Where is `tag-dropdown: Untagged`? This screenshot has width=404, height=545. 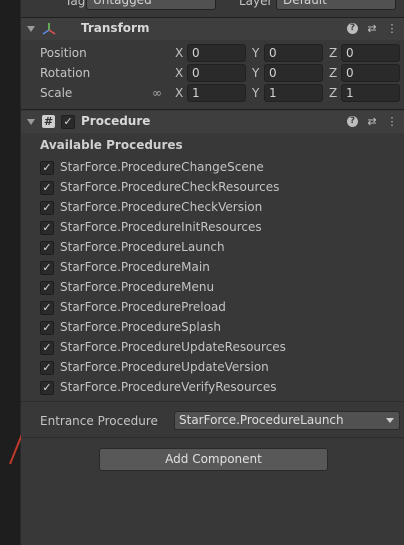
tag-dropdown: Untagged is located at coordinates (151, 5).